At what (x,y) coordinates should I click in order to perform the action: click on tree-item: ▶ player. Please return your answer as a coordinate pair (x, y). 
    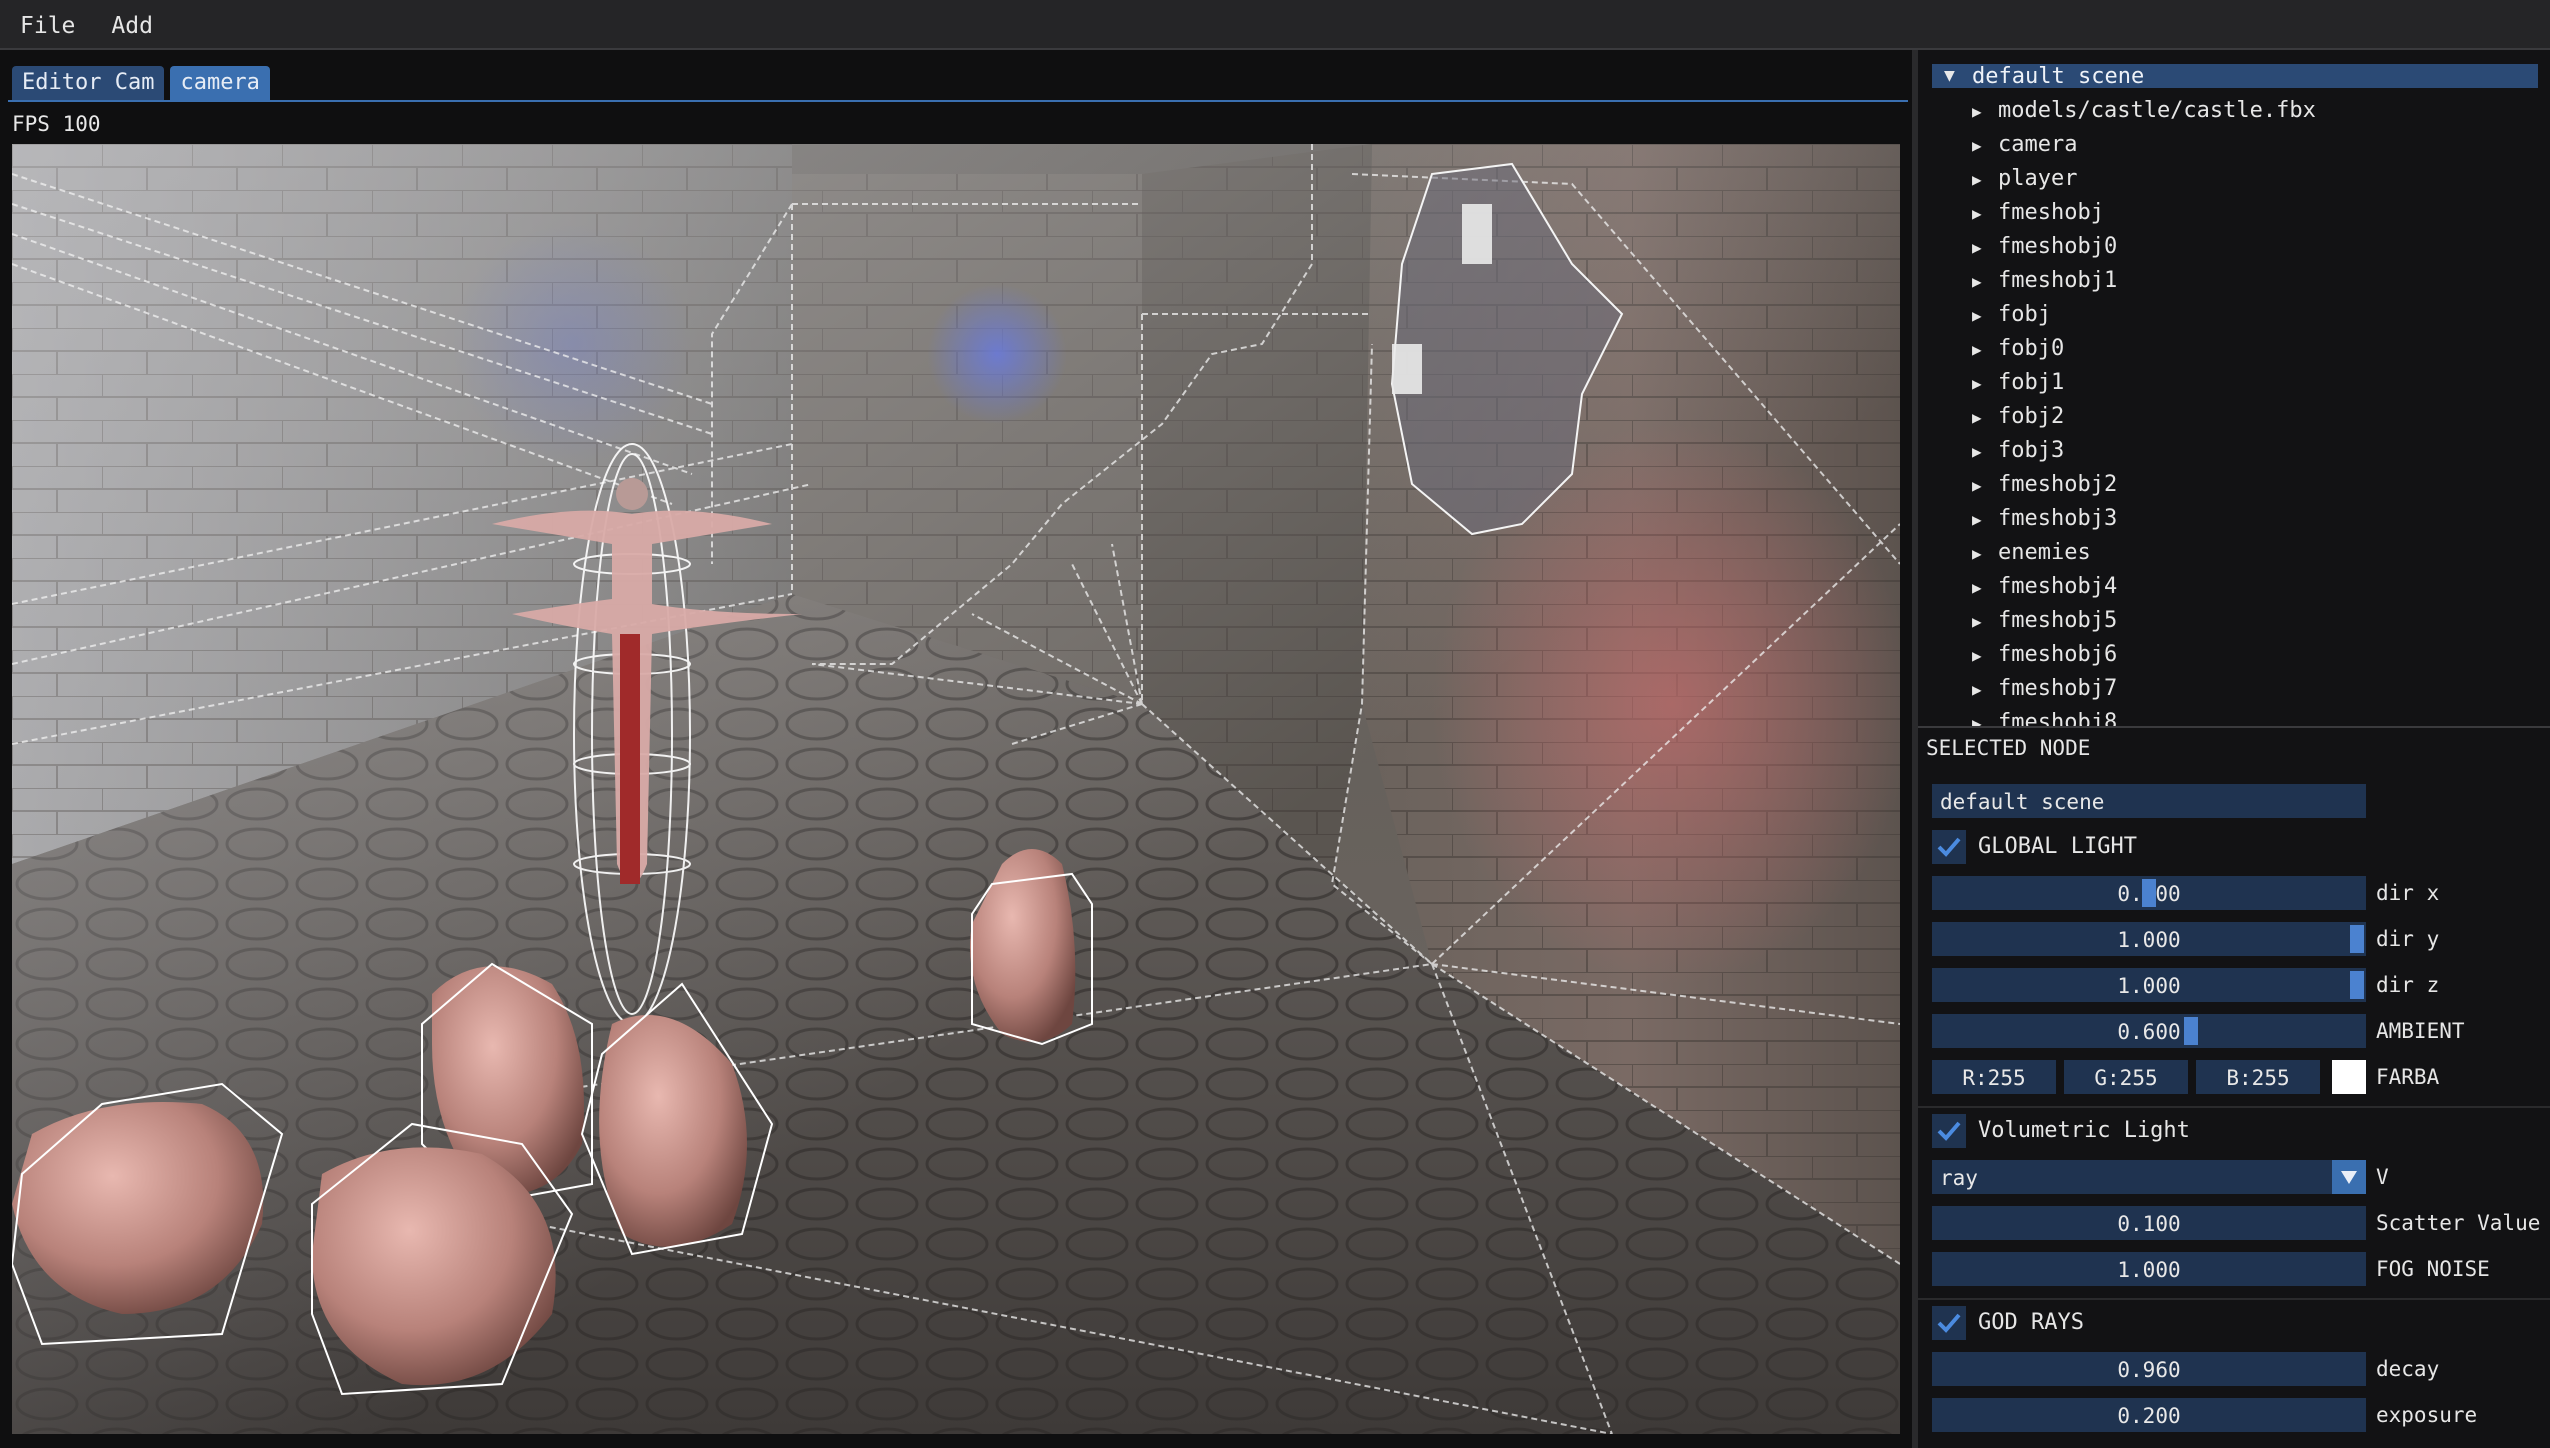
    Looking at the image, I should click on (2024, 179).